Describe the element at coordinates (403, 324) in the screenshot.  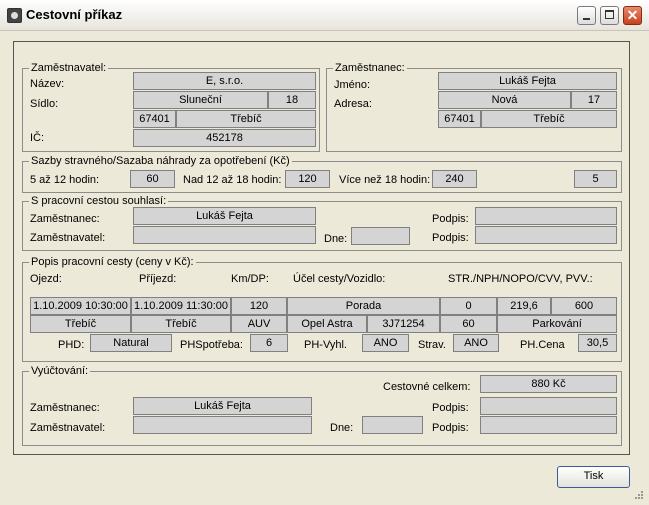
I see `trip-plate-field: 3J71254` at that location.